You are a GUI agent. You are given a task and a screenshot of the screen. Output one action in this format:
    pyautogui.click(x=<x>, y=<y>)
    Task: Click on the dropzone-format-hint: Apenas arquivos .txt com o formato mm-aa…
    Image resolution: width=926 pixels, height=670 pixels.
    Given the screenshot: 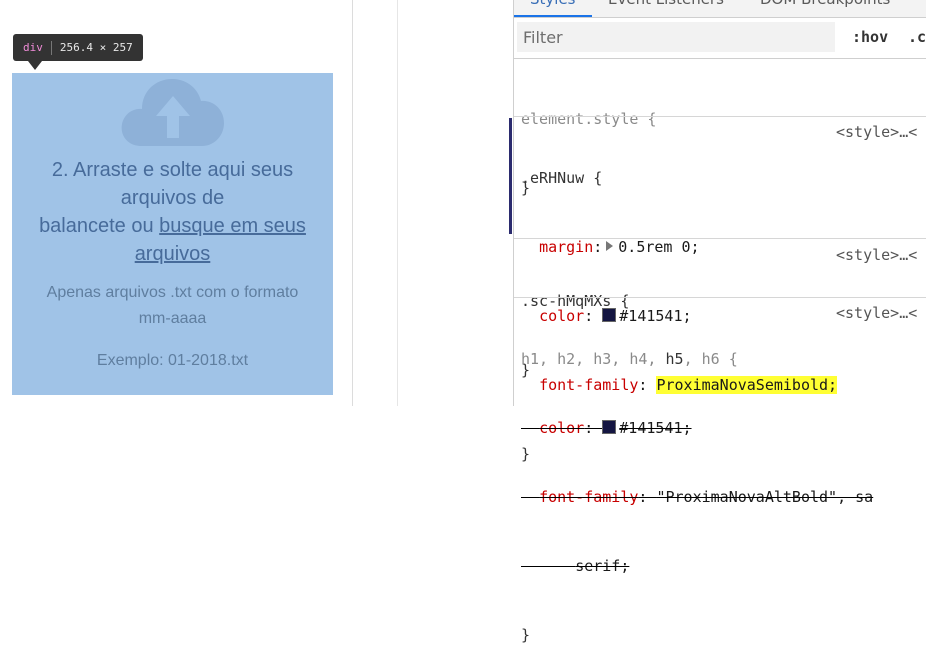 What is the action you would take?
    pyautogui.click(x=172, y=306)
    